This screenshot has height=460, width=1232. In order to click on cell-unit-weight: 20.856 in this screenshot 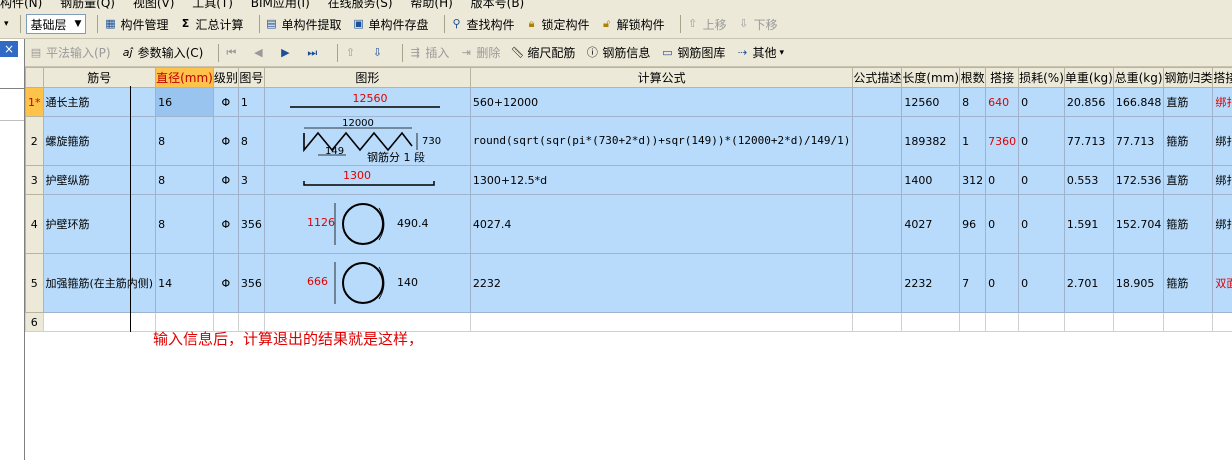, I will do `click(1088, 102)`.